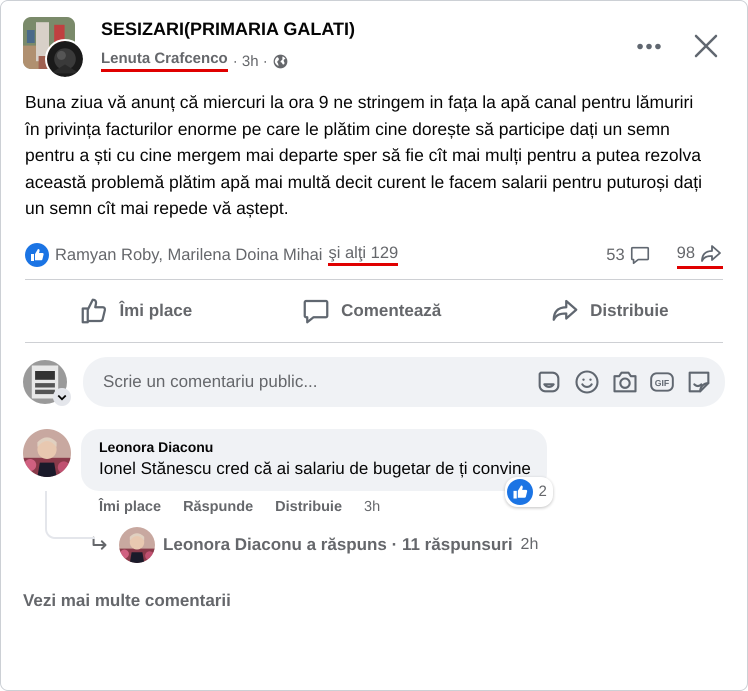 The height and width of the screenshot is (691, 748). Describe the element at coordinates (609, 311) in the screenshot. I see `share-button: Distribuie` at that location.